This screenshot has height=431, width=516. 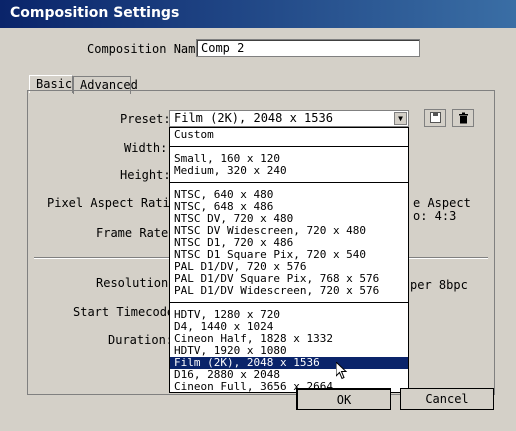 I want to click on preset-option: PAL D1/DV Widescreen, 720 x 576, so click(x=289, y=291).